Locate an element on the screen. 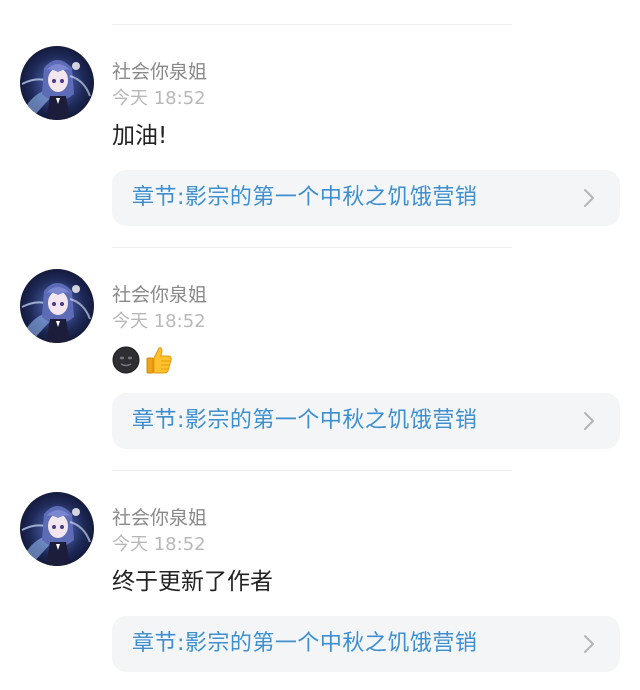  dark-face-emoji is located at coordinates (126, 360).